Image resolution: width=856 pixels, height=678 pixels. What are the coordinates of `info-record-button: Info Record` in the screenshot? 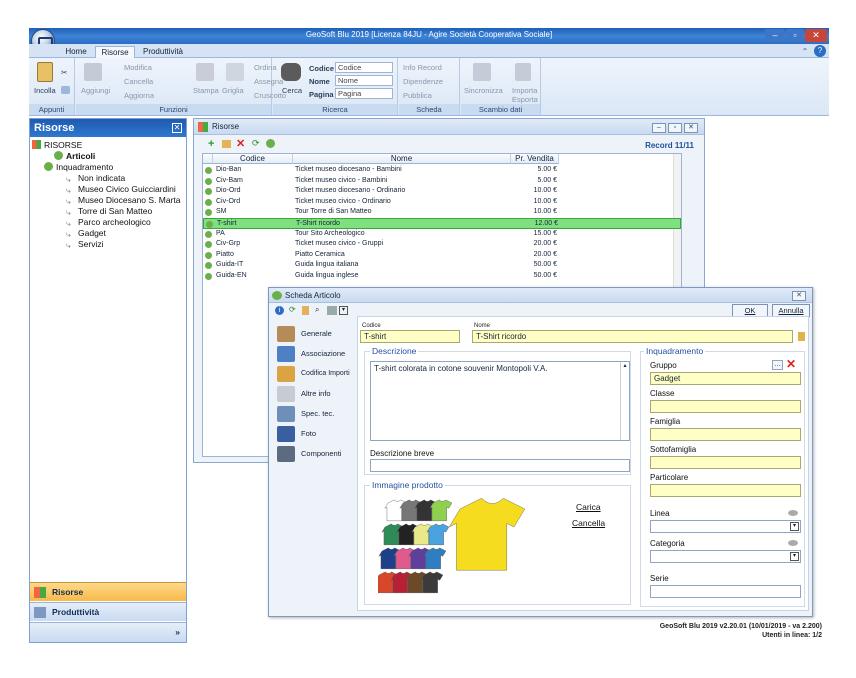 It's located at (422, 67).